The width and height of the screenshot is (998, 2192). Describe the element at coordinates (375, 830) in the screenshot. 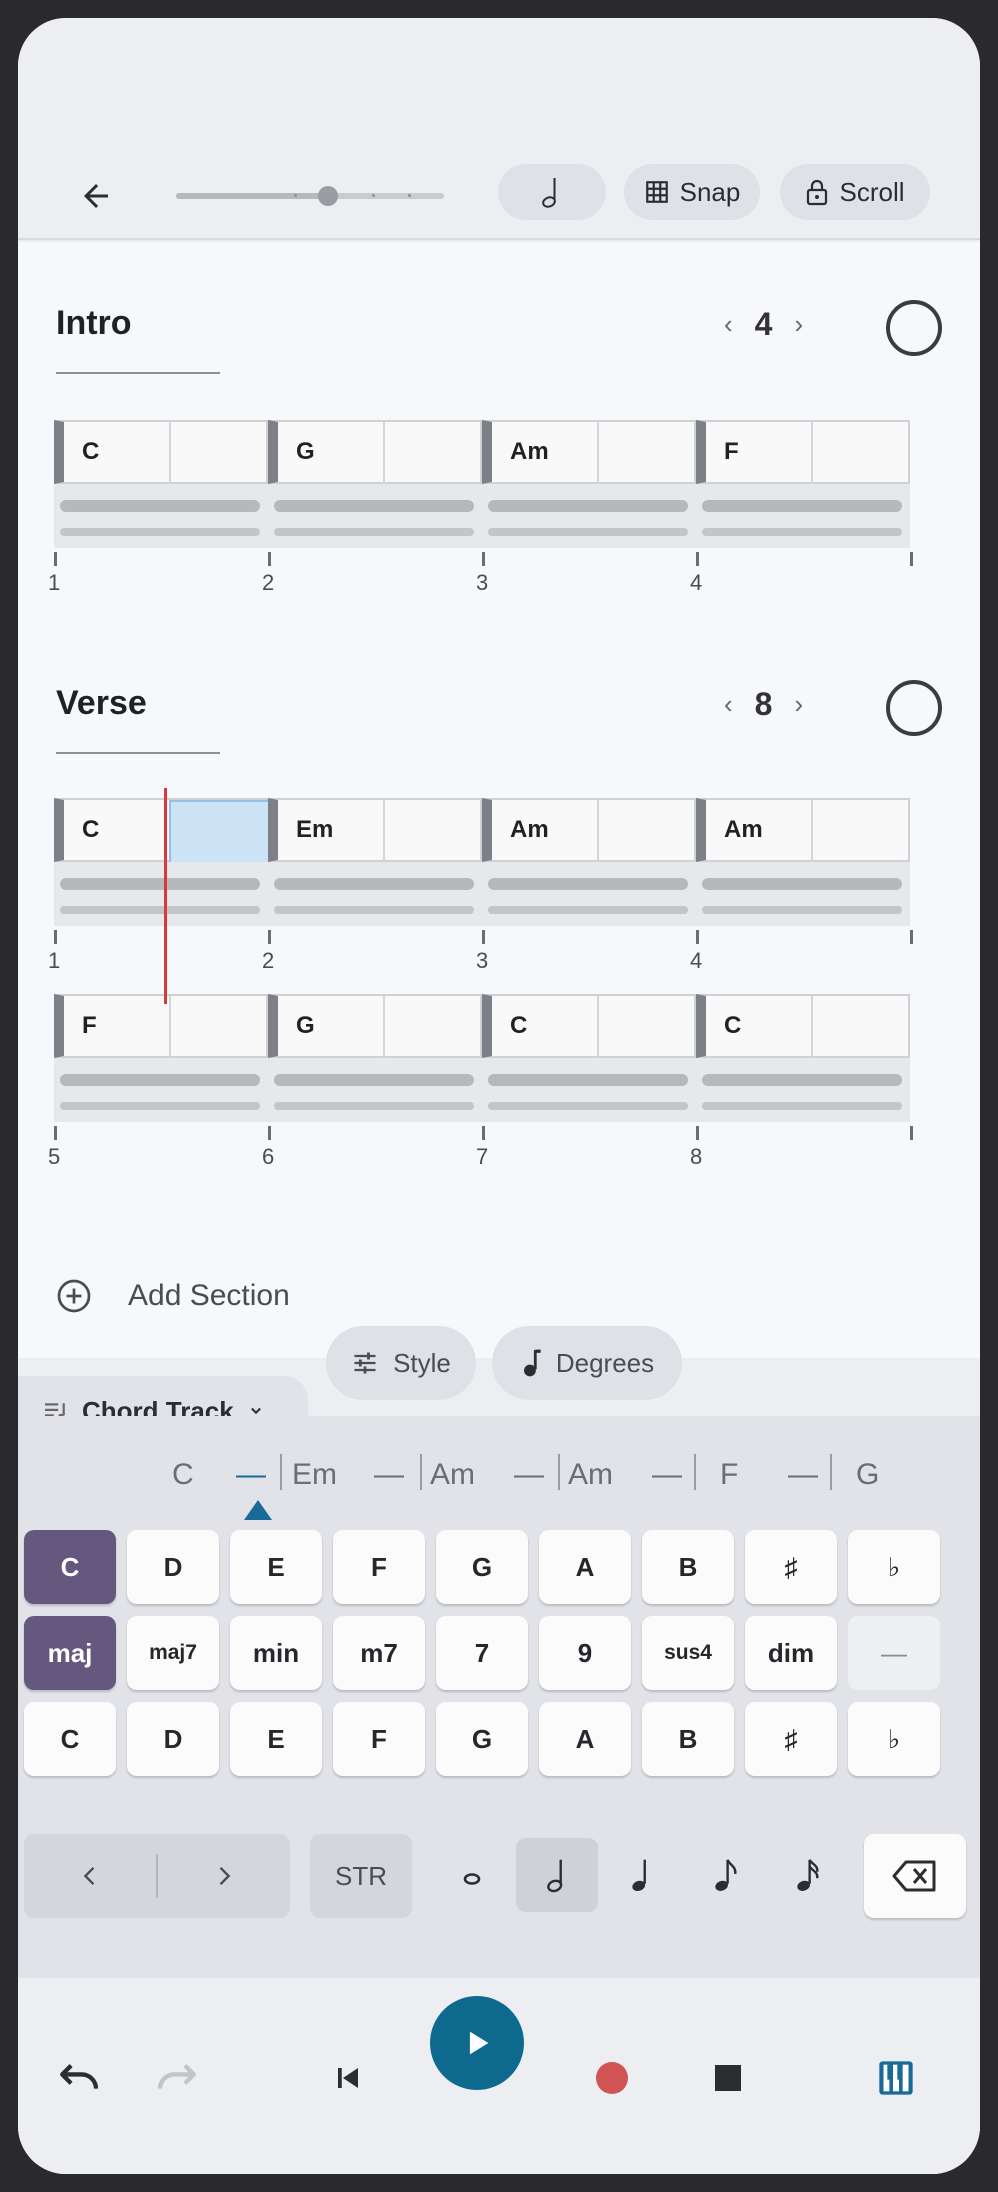

I see `bar-header: Em` at that location.